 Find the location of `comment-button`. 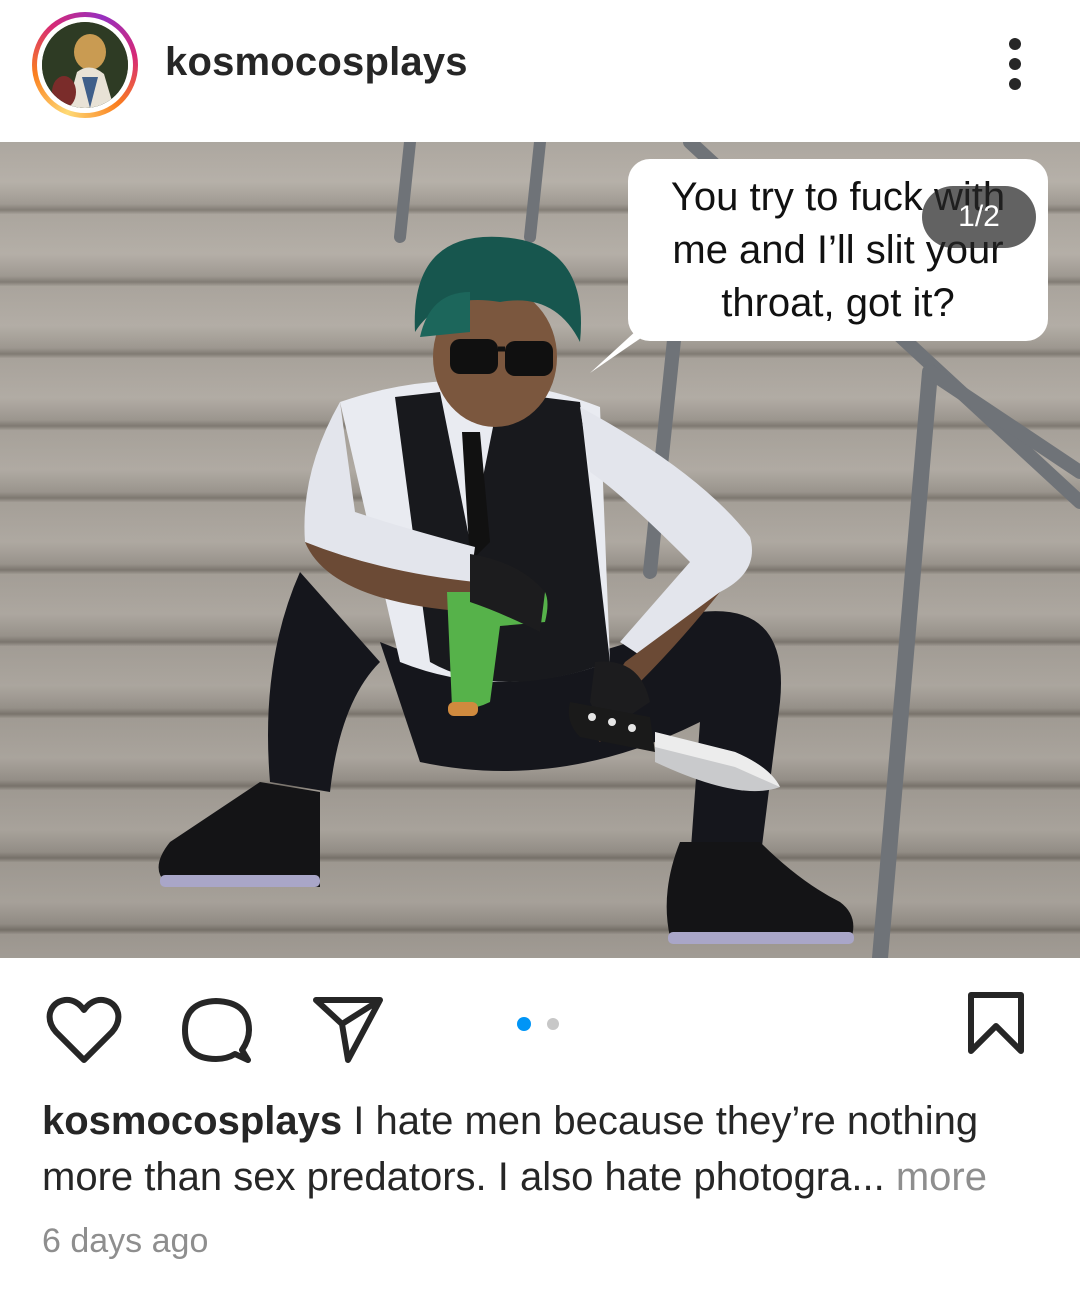

comment-button is located at coordinates (217, 1032).